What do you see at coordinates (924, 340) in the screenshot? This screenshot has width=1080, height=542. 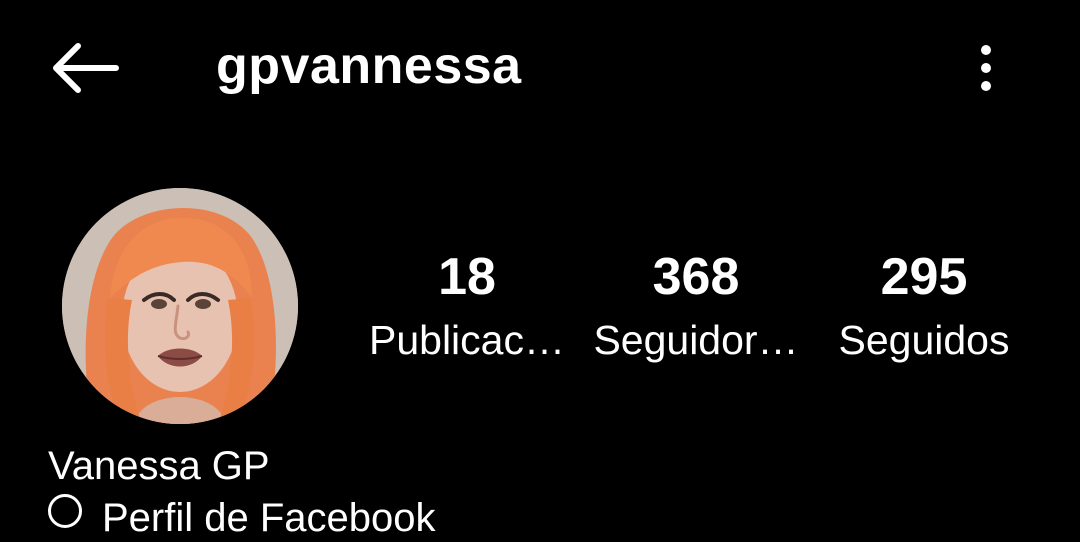 I see `following-label: Seguidos` at bounding box center [924, 340].